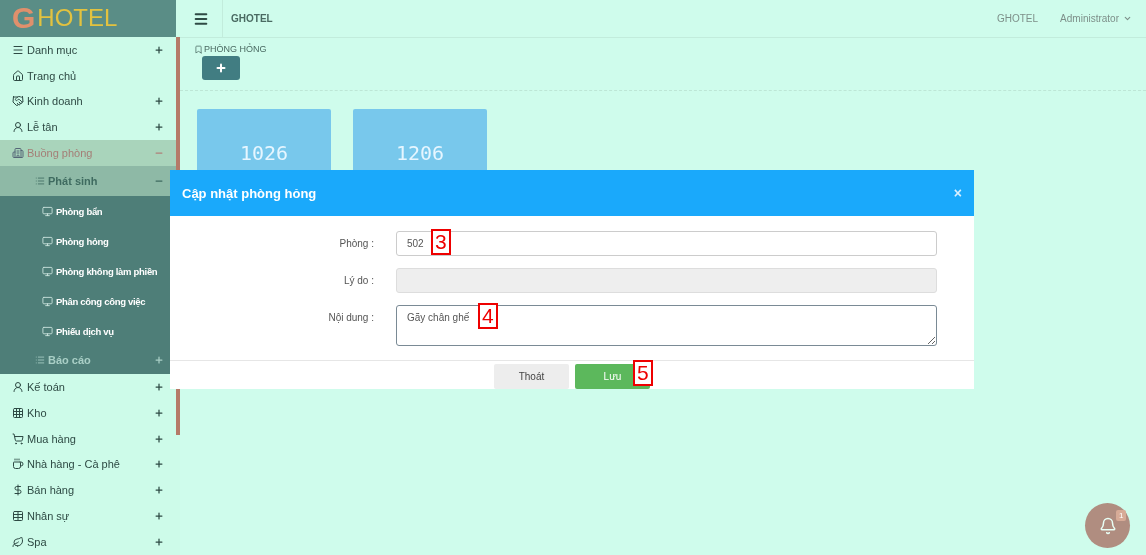 This screenshot has width=1146, height=555. What do you see at coordinates (24, 18) in the screenshot?
I see `logo-letter: G` at bounding box center [24, 18].